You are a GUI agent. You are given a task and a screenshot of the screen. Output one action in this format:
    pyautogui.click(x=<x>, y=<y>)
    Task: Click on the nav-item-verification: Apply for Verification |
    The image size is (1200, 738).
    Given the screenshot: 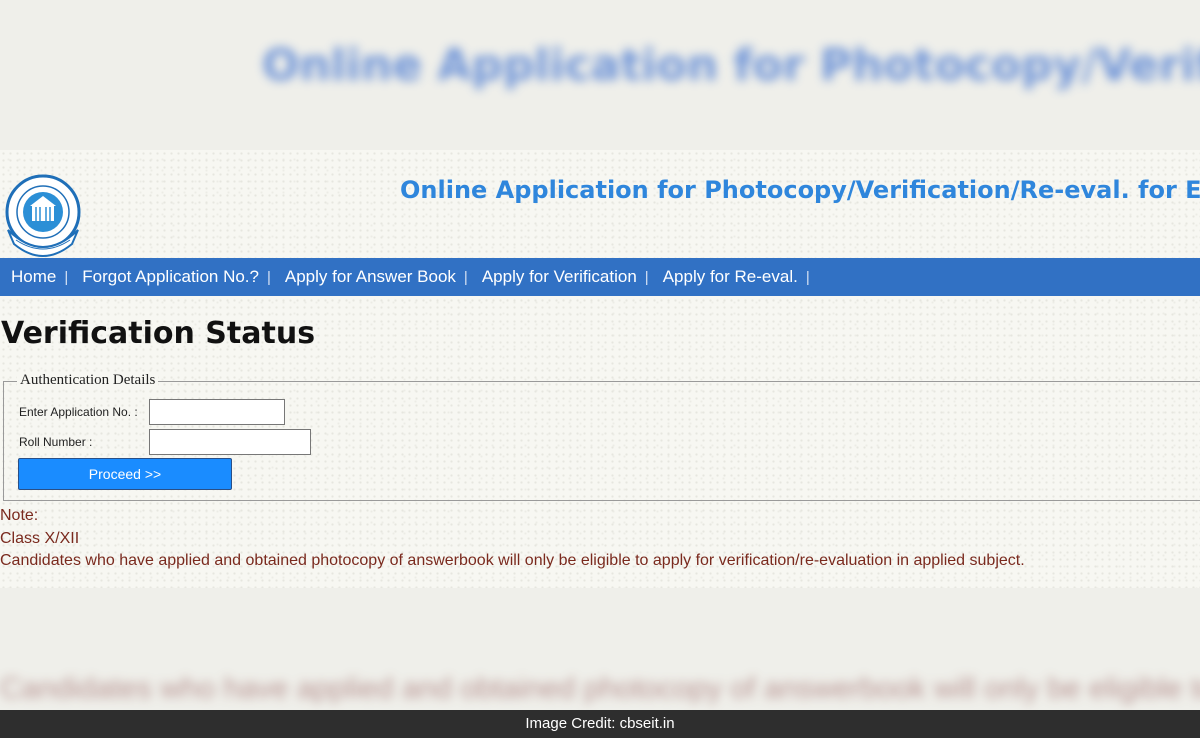 What is the action you would take?
    pyautogui.click(x=572, y=277)
    